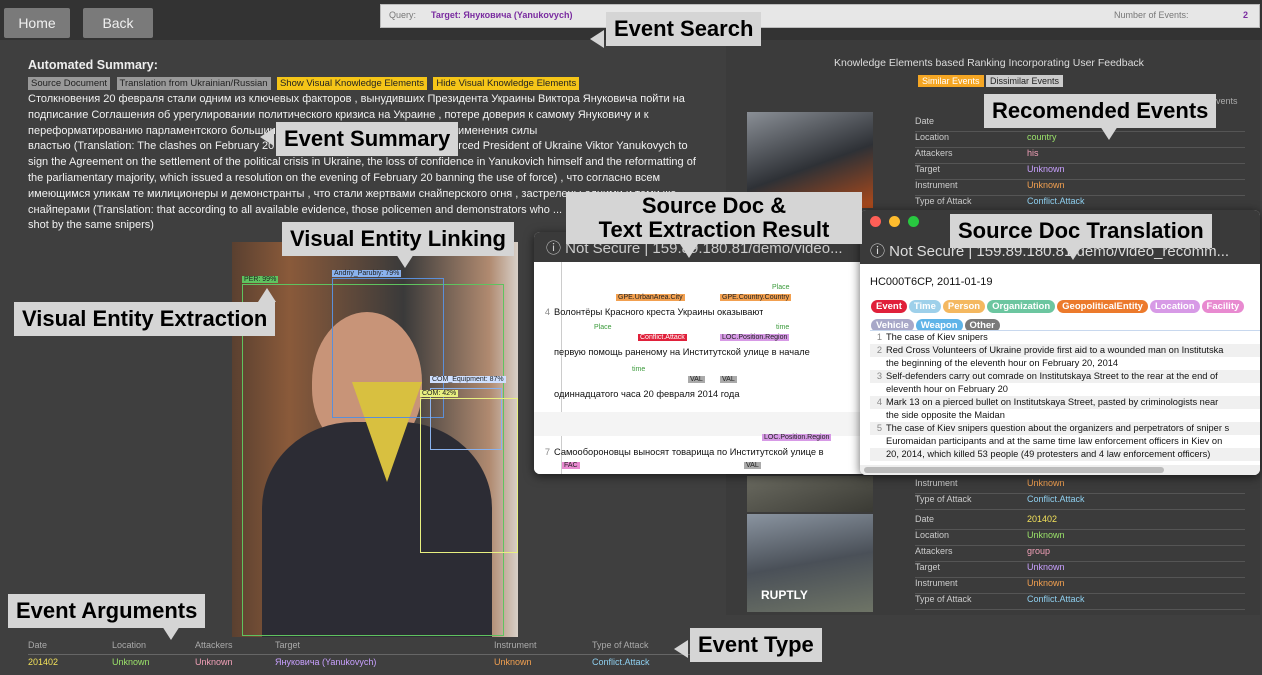 This screenshot has width=1262, height=675. Describe the element at coordinates (388, 348) in the screenshot. I see `bbox-face` at that location.